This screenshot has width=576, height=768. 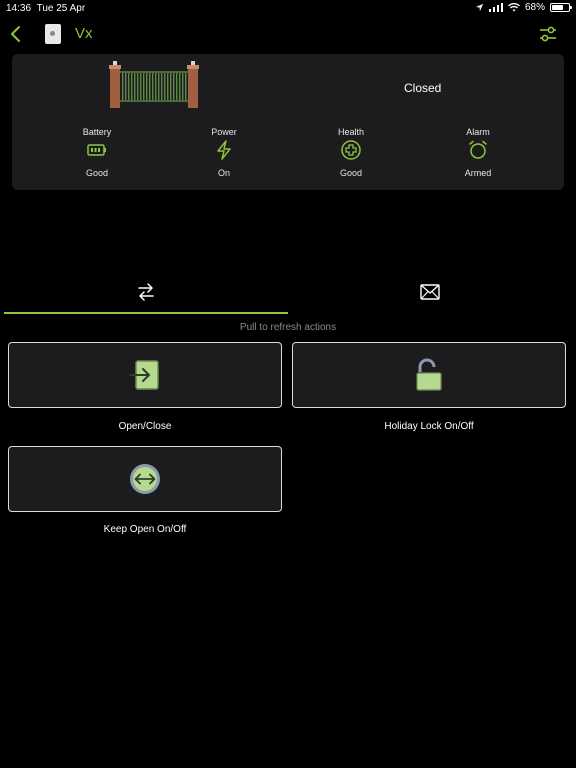 I want to click on keep-open-button, so click(x=145, y=479).